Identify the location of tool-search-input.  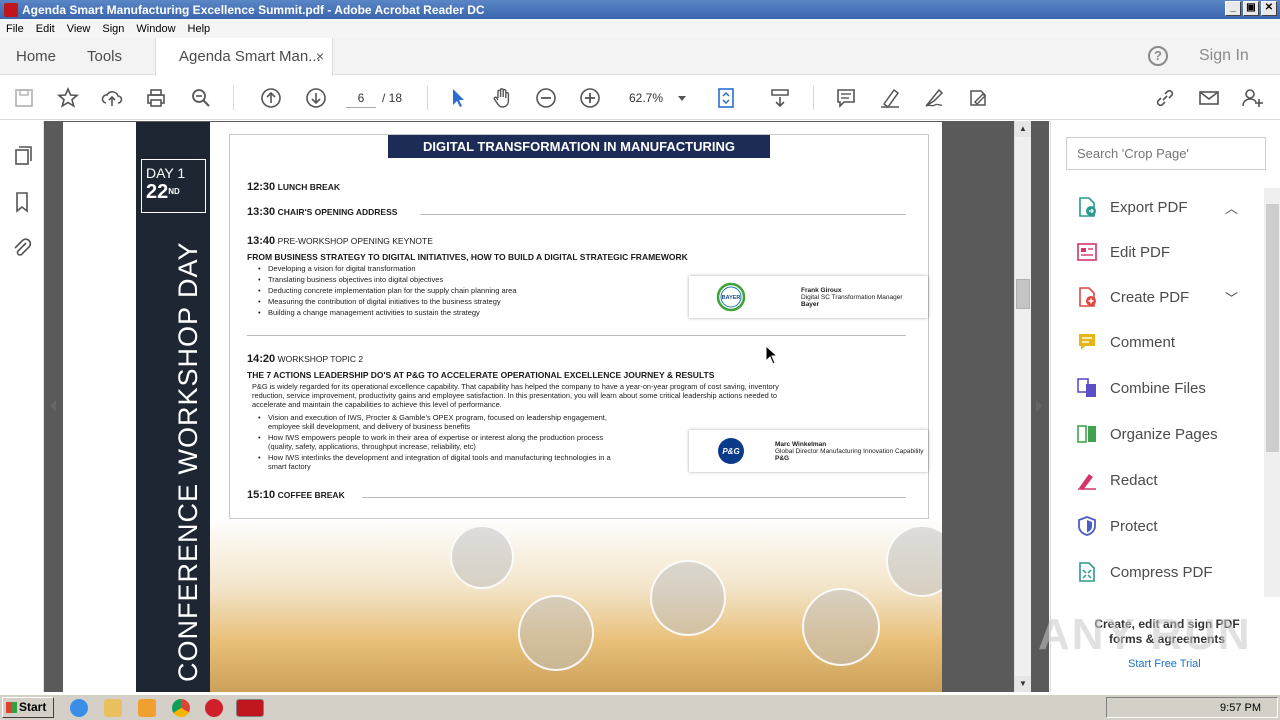
(1166, 153).